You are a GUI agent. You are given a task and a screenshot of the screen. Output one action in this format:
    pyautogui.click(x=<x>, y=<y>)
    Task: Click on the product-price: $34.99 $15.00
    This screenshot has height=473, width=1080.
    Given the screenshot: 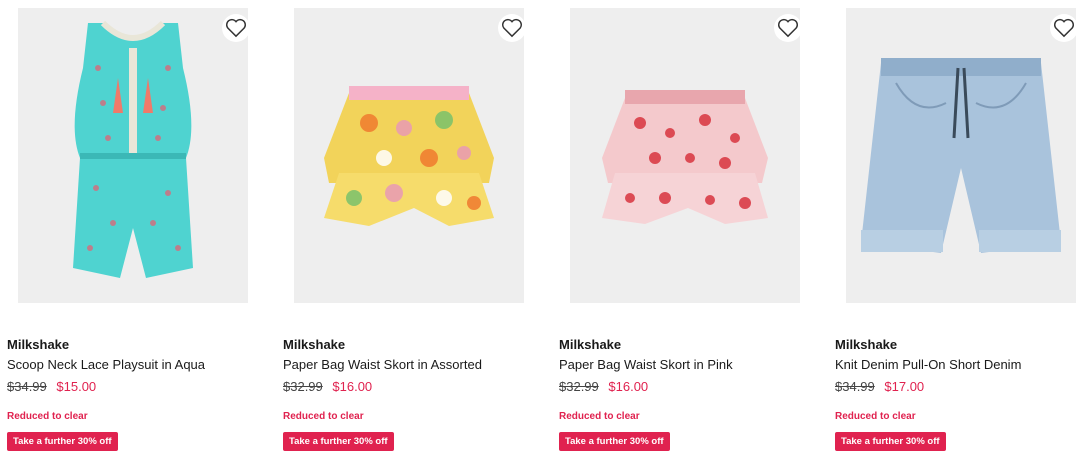 What is the action you would take?
    pyautogui.click(x=51, y=386)
    